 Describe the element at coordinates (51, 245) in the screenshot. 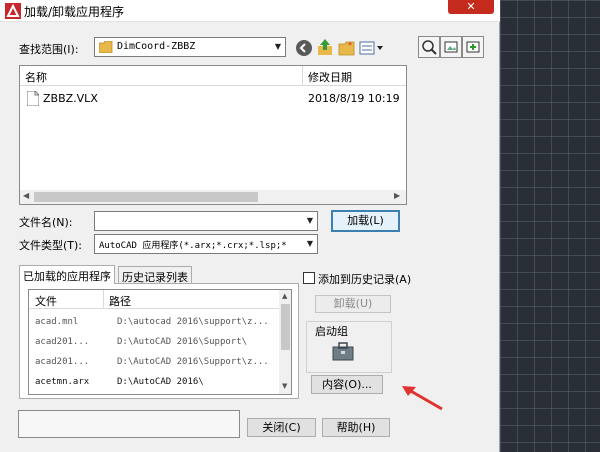

I see `file-type-label: 文件类型(T):` at that location.